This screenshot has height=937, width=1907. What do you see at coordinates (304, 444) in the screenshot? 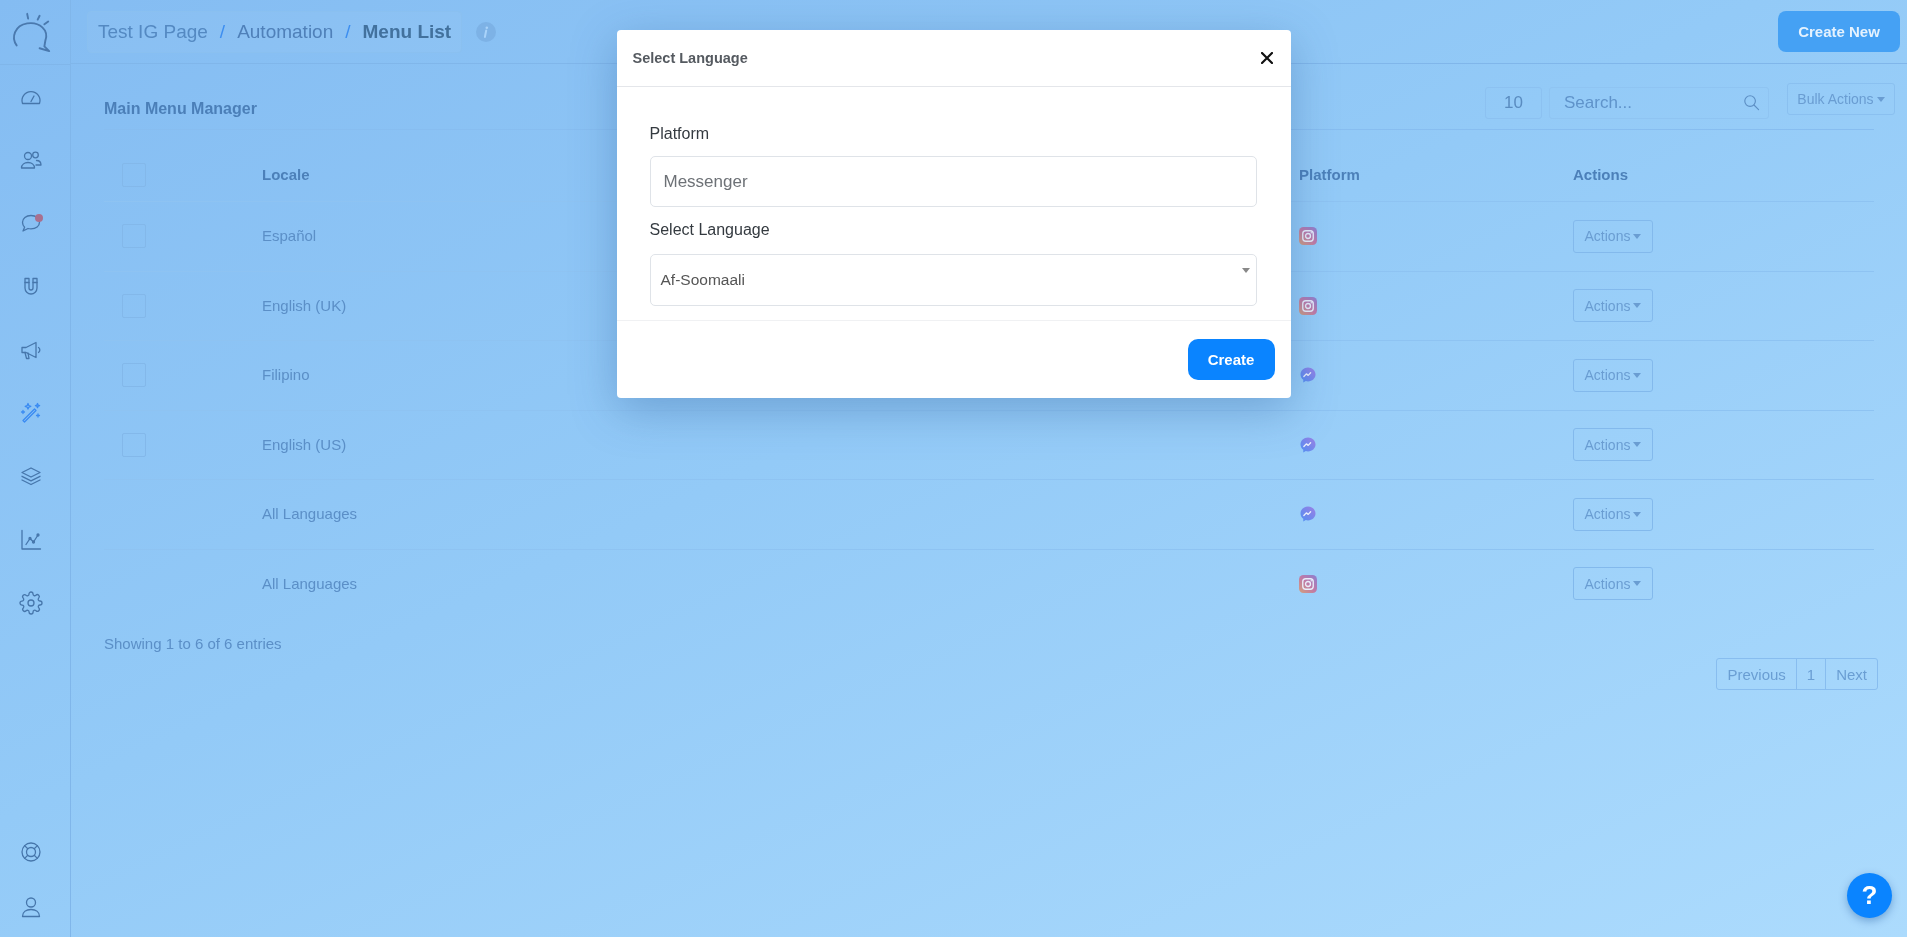
I see `locale-cell: English (US)` at bounding box center [304, 444].